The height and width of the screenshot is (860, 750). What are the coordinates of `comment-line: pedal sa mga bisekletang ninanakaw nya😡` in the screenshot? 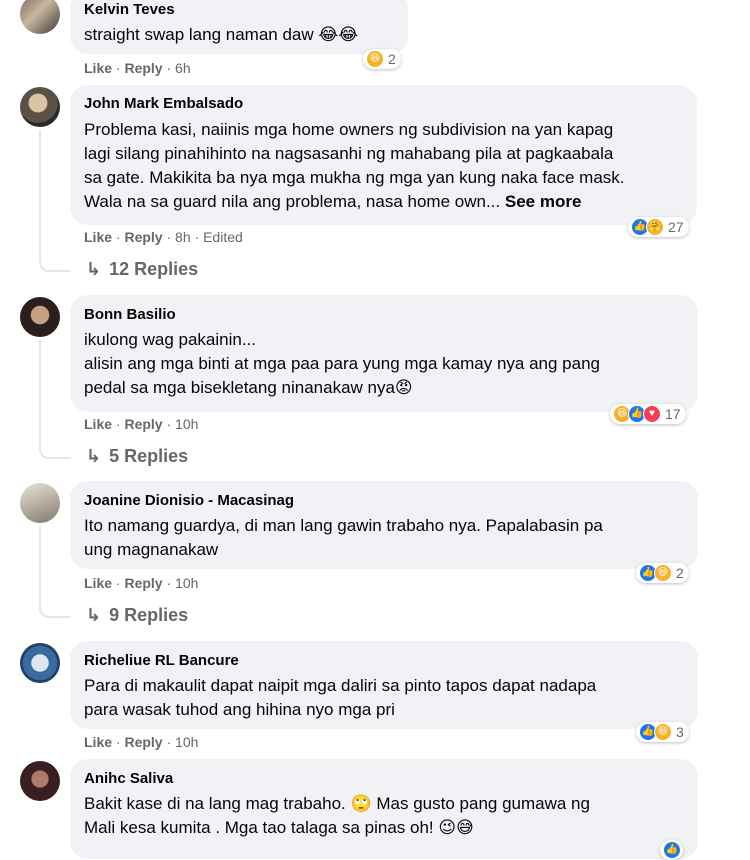 It's located at (248, 387).